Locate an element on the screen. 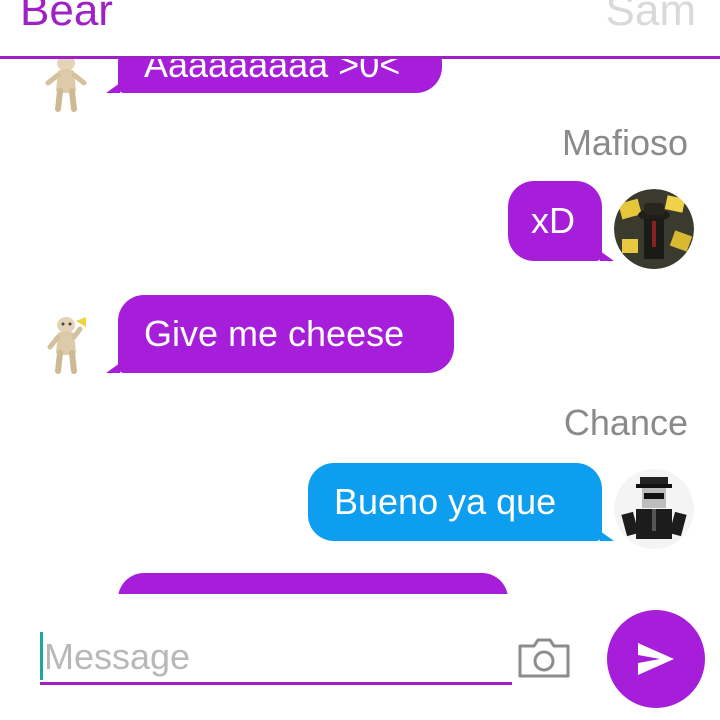 This screenshot has width=720, height=720. chat-header: Bear Sam is located at coordinates (360, 29).